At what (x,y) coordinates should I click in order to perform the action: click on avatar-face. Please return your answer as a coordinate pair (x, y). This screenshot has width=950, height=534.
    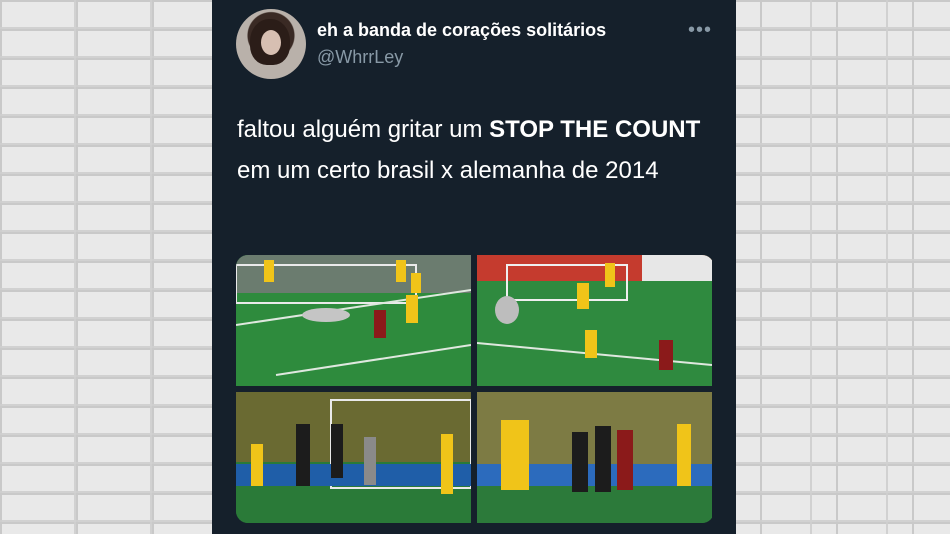
    Looking at the image, I should click on (271, 42).